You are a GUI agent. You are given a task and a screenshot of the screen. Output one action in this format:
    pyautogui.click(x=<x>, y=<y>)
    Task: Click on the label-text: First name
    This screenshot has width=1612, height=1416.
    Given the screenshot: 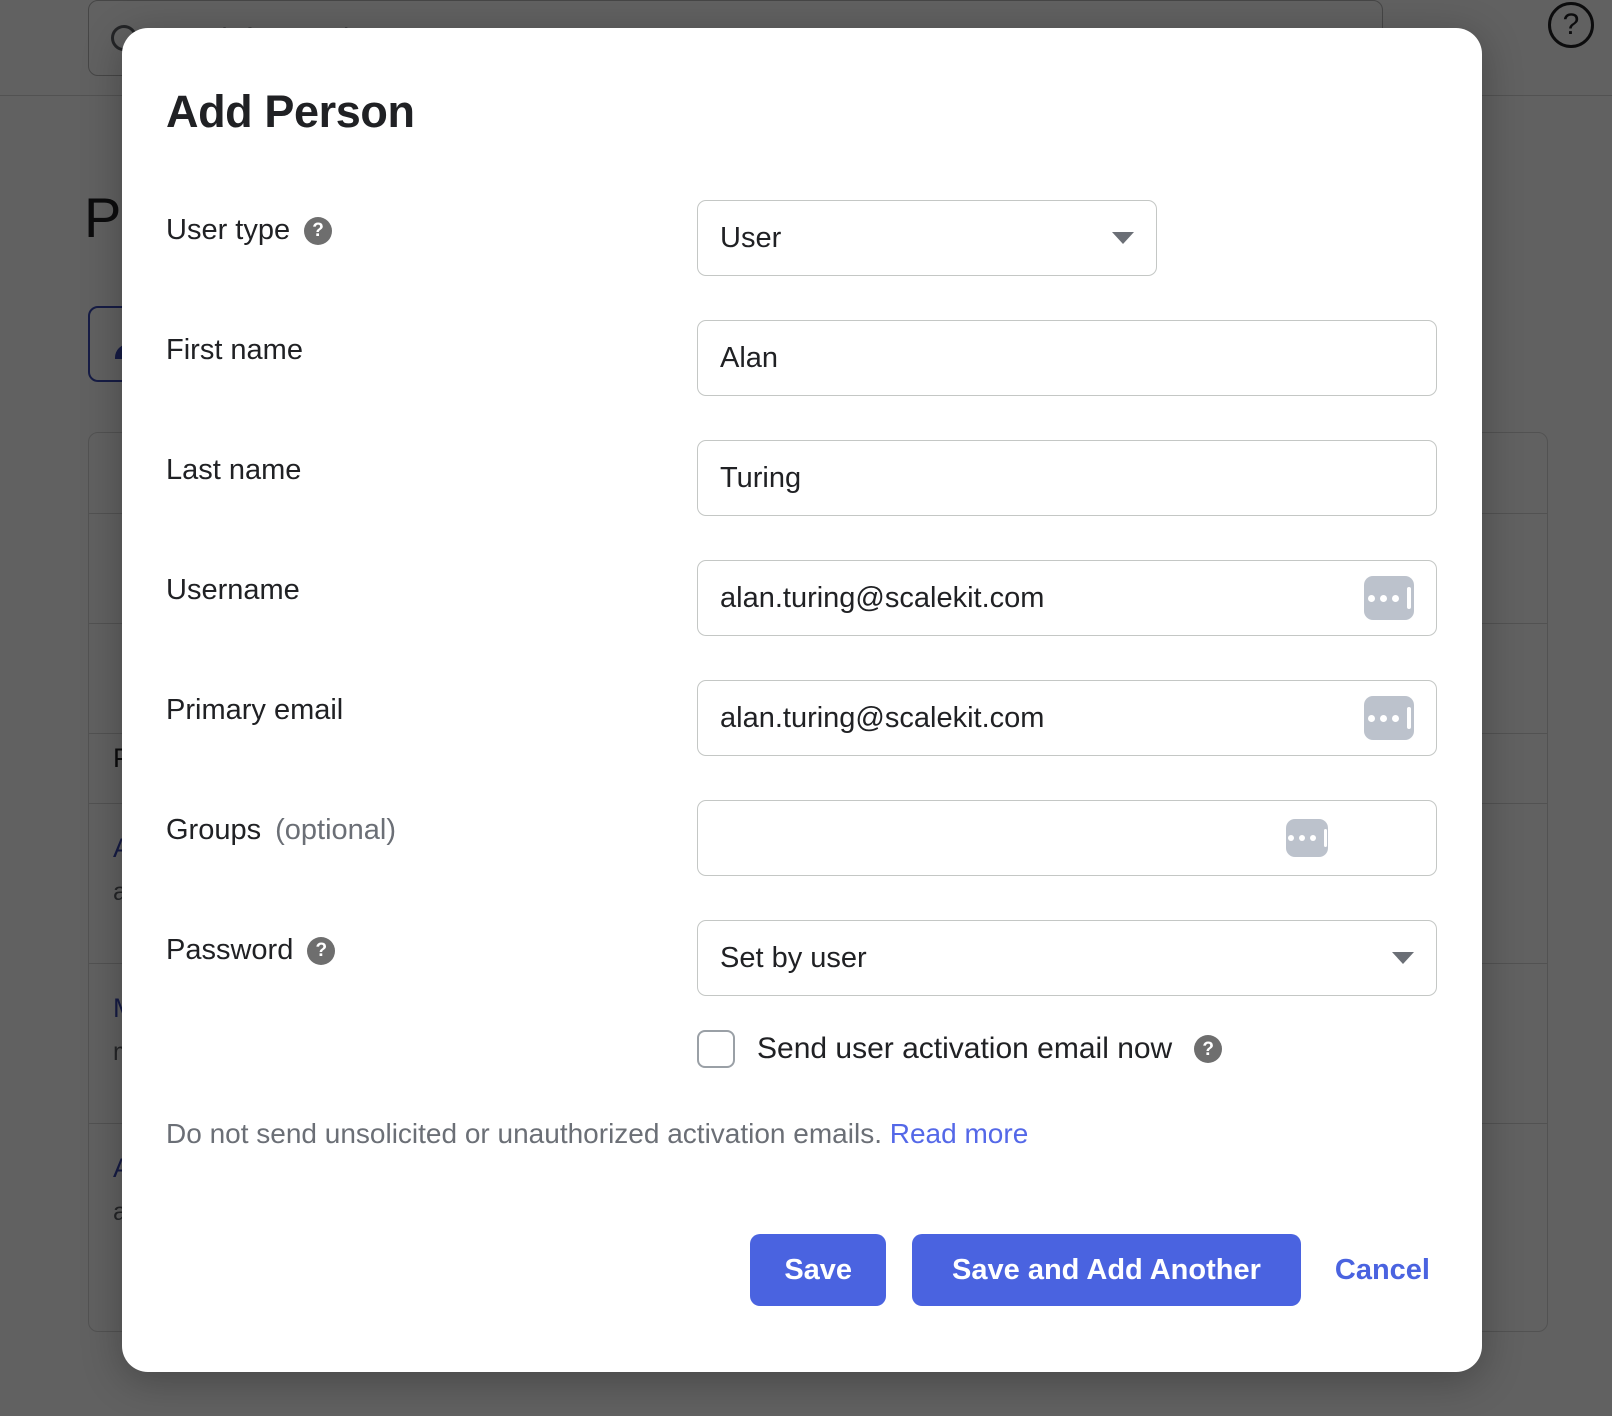 What is the action you would take?
    pyautogui.click(x=234, y=350)
    